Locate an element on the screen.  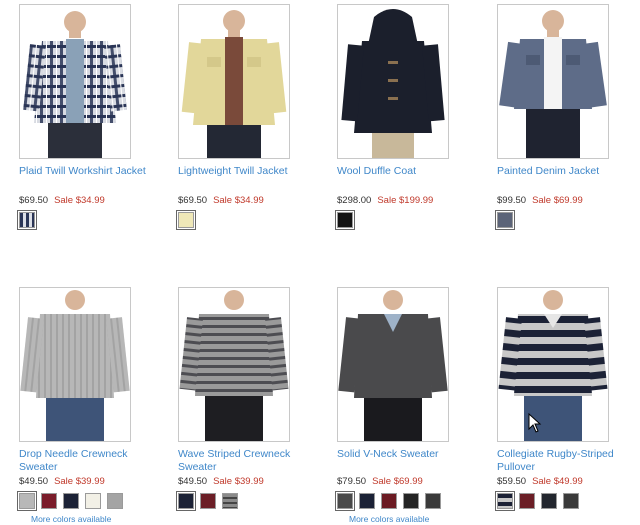
mouse-pointer-icon is located at coordinates (535, 423).